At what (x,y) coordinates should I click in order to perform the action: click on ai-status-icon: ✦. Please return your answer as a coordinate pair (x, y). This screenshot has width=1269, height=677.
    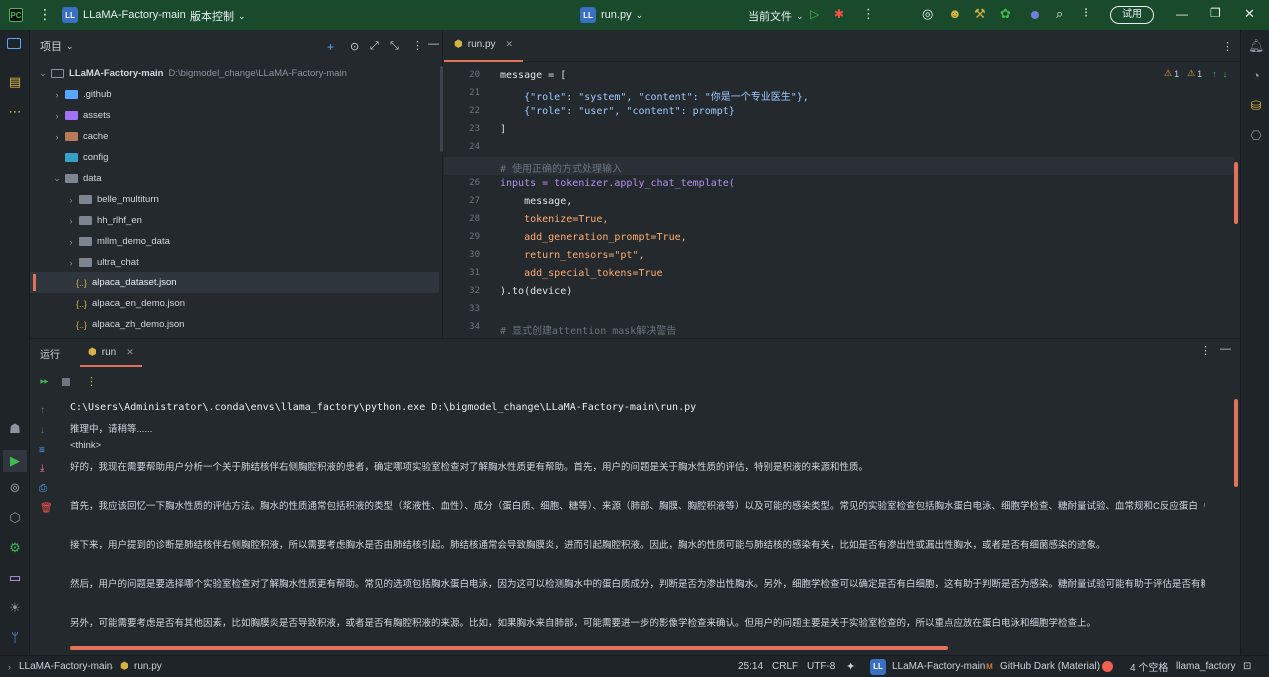
    Looking at the image, I should click on (850, 666).